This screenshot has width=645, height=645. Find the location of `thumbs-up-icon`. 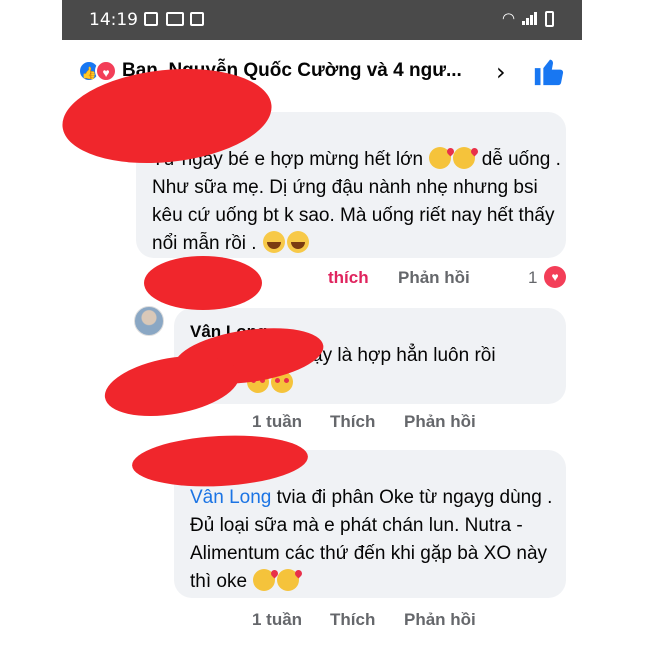

thumbs-up-icon is located at coordinates (549, 71).